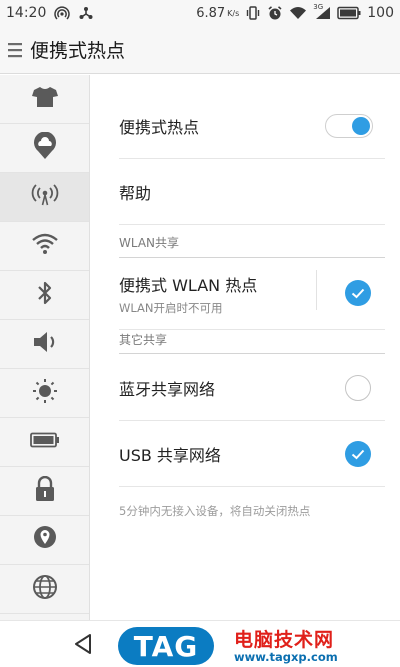  I want to click on help-label: 帮助, so click(135, 193).